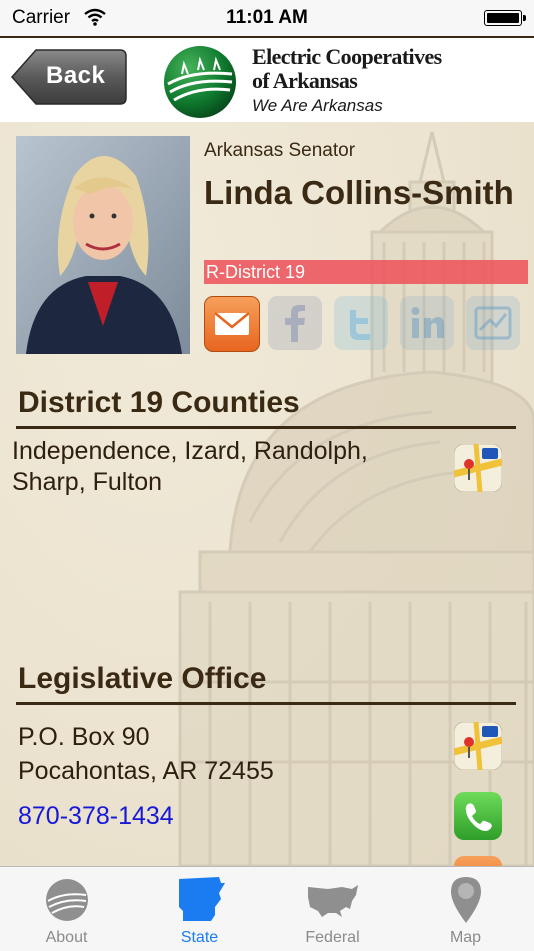  I want to click on office-divider, so click(266, 703).